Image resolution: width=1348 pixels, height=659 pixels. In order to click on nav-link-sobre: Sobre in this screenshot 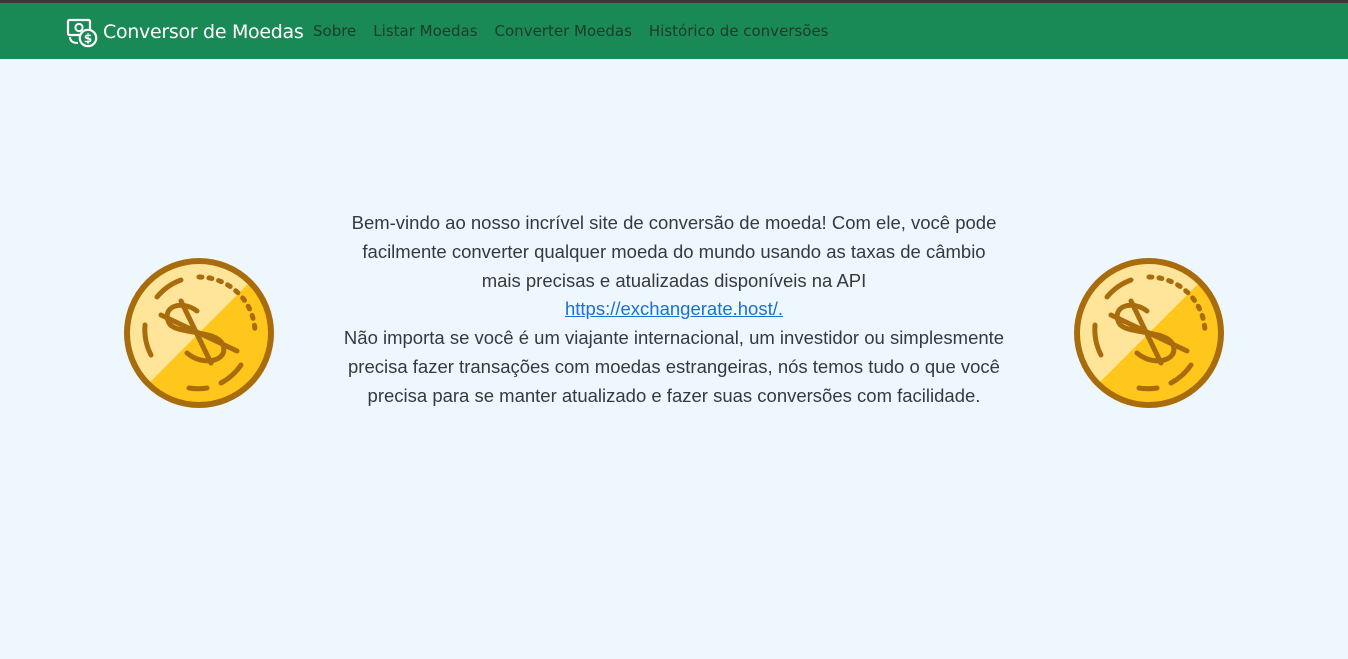, I will do `click(334, 31)`.